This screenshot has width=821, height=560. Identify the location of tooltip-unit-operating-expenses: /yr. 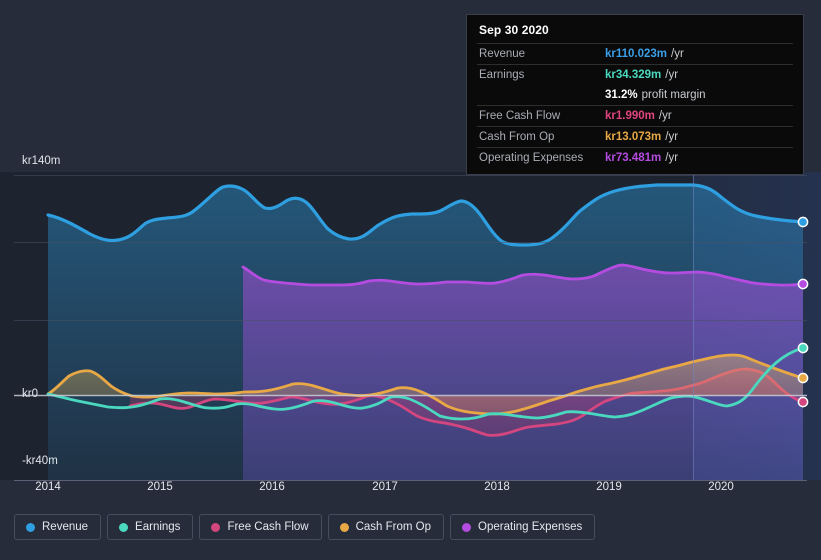
(672, 158).